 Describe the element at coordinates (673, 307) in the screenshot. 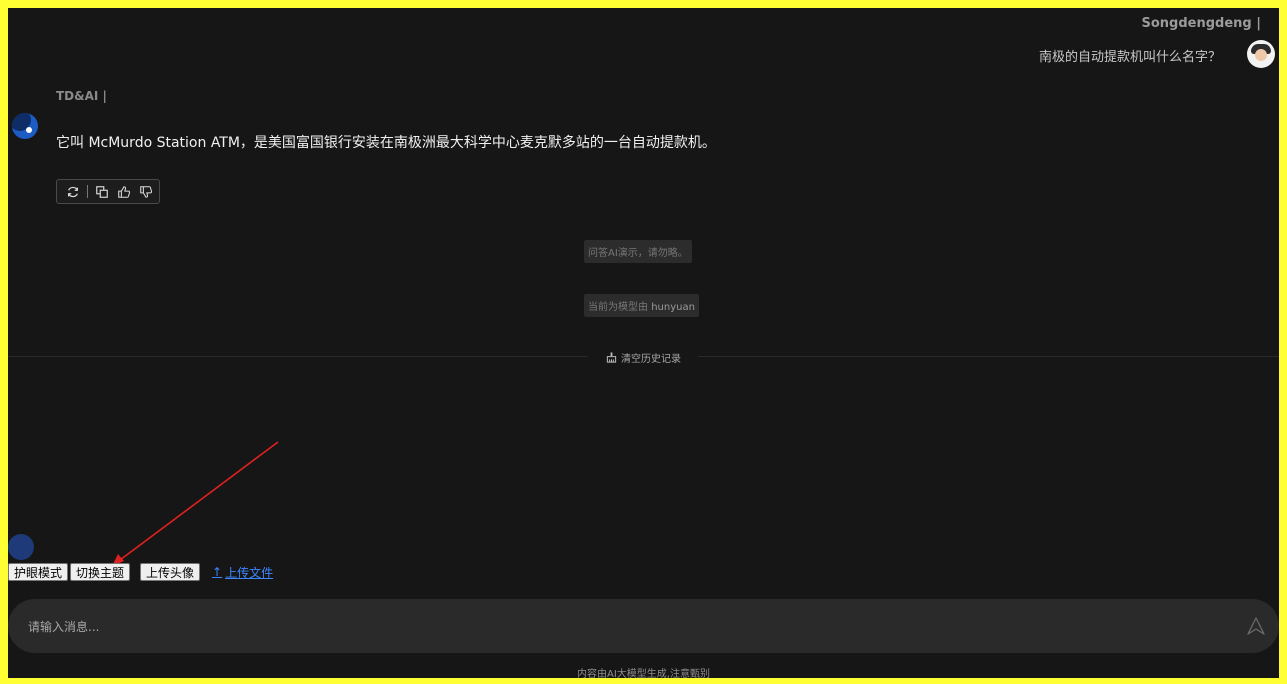

I see `model-name: hunyuan` at that location.